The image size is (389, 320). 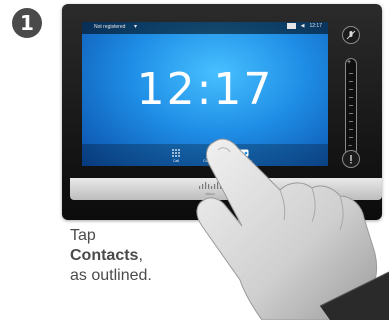 I want to click on caption-comma: ,, so click(x=140, y=255).